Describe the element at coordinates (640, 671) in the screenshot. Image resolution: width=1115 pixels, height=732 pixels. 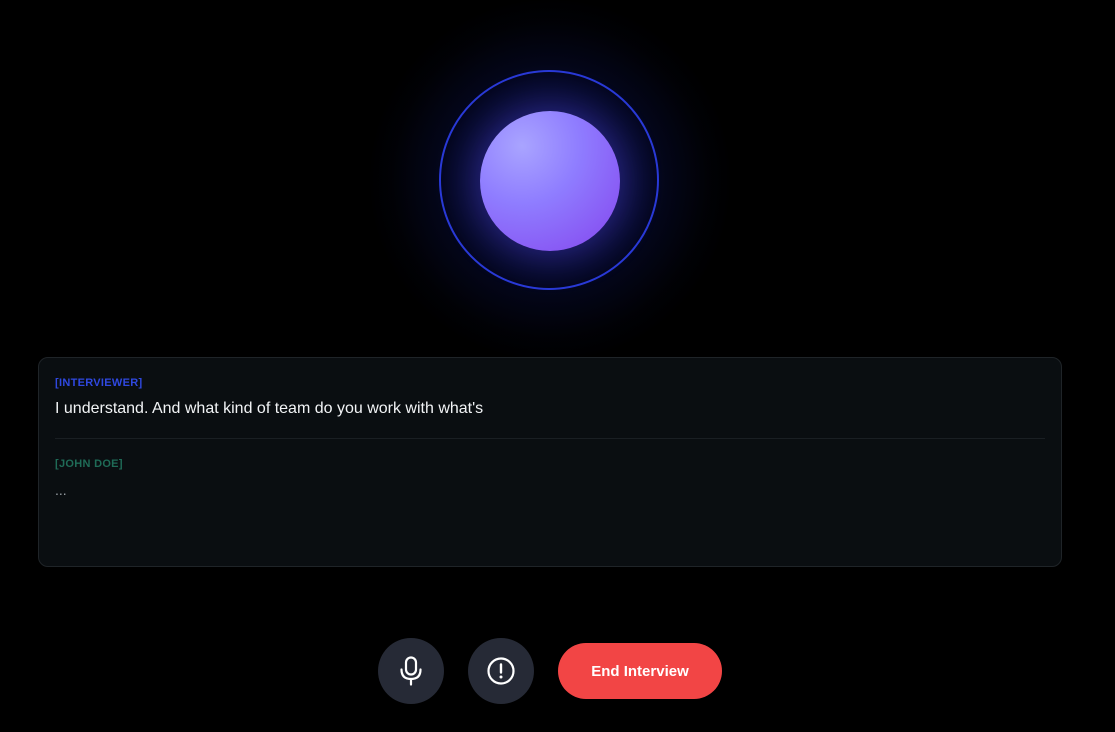
I see `end-interview-button: End Interview` at that location.